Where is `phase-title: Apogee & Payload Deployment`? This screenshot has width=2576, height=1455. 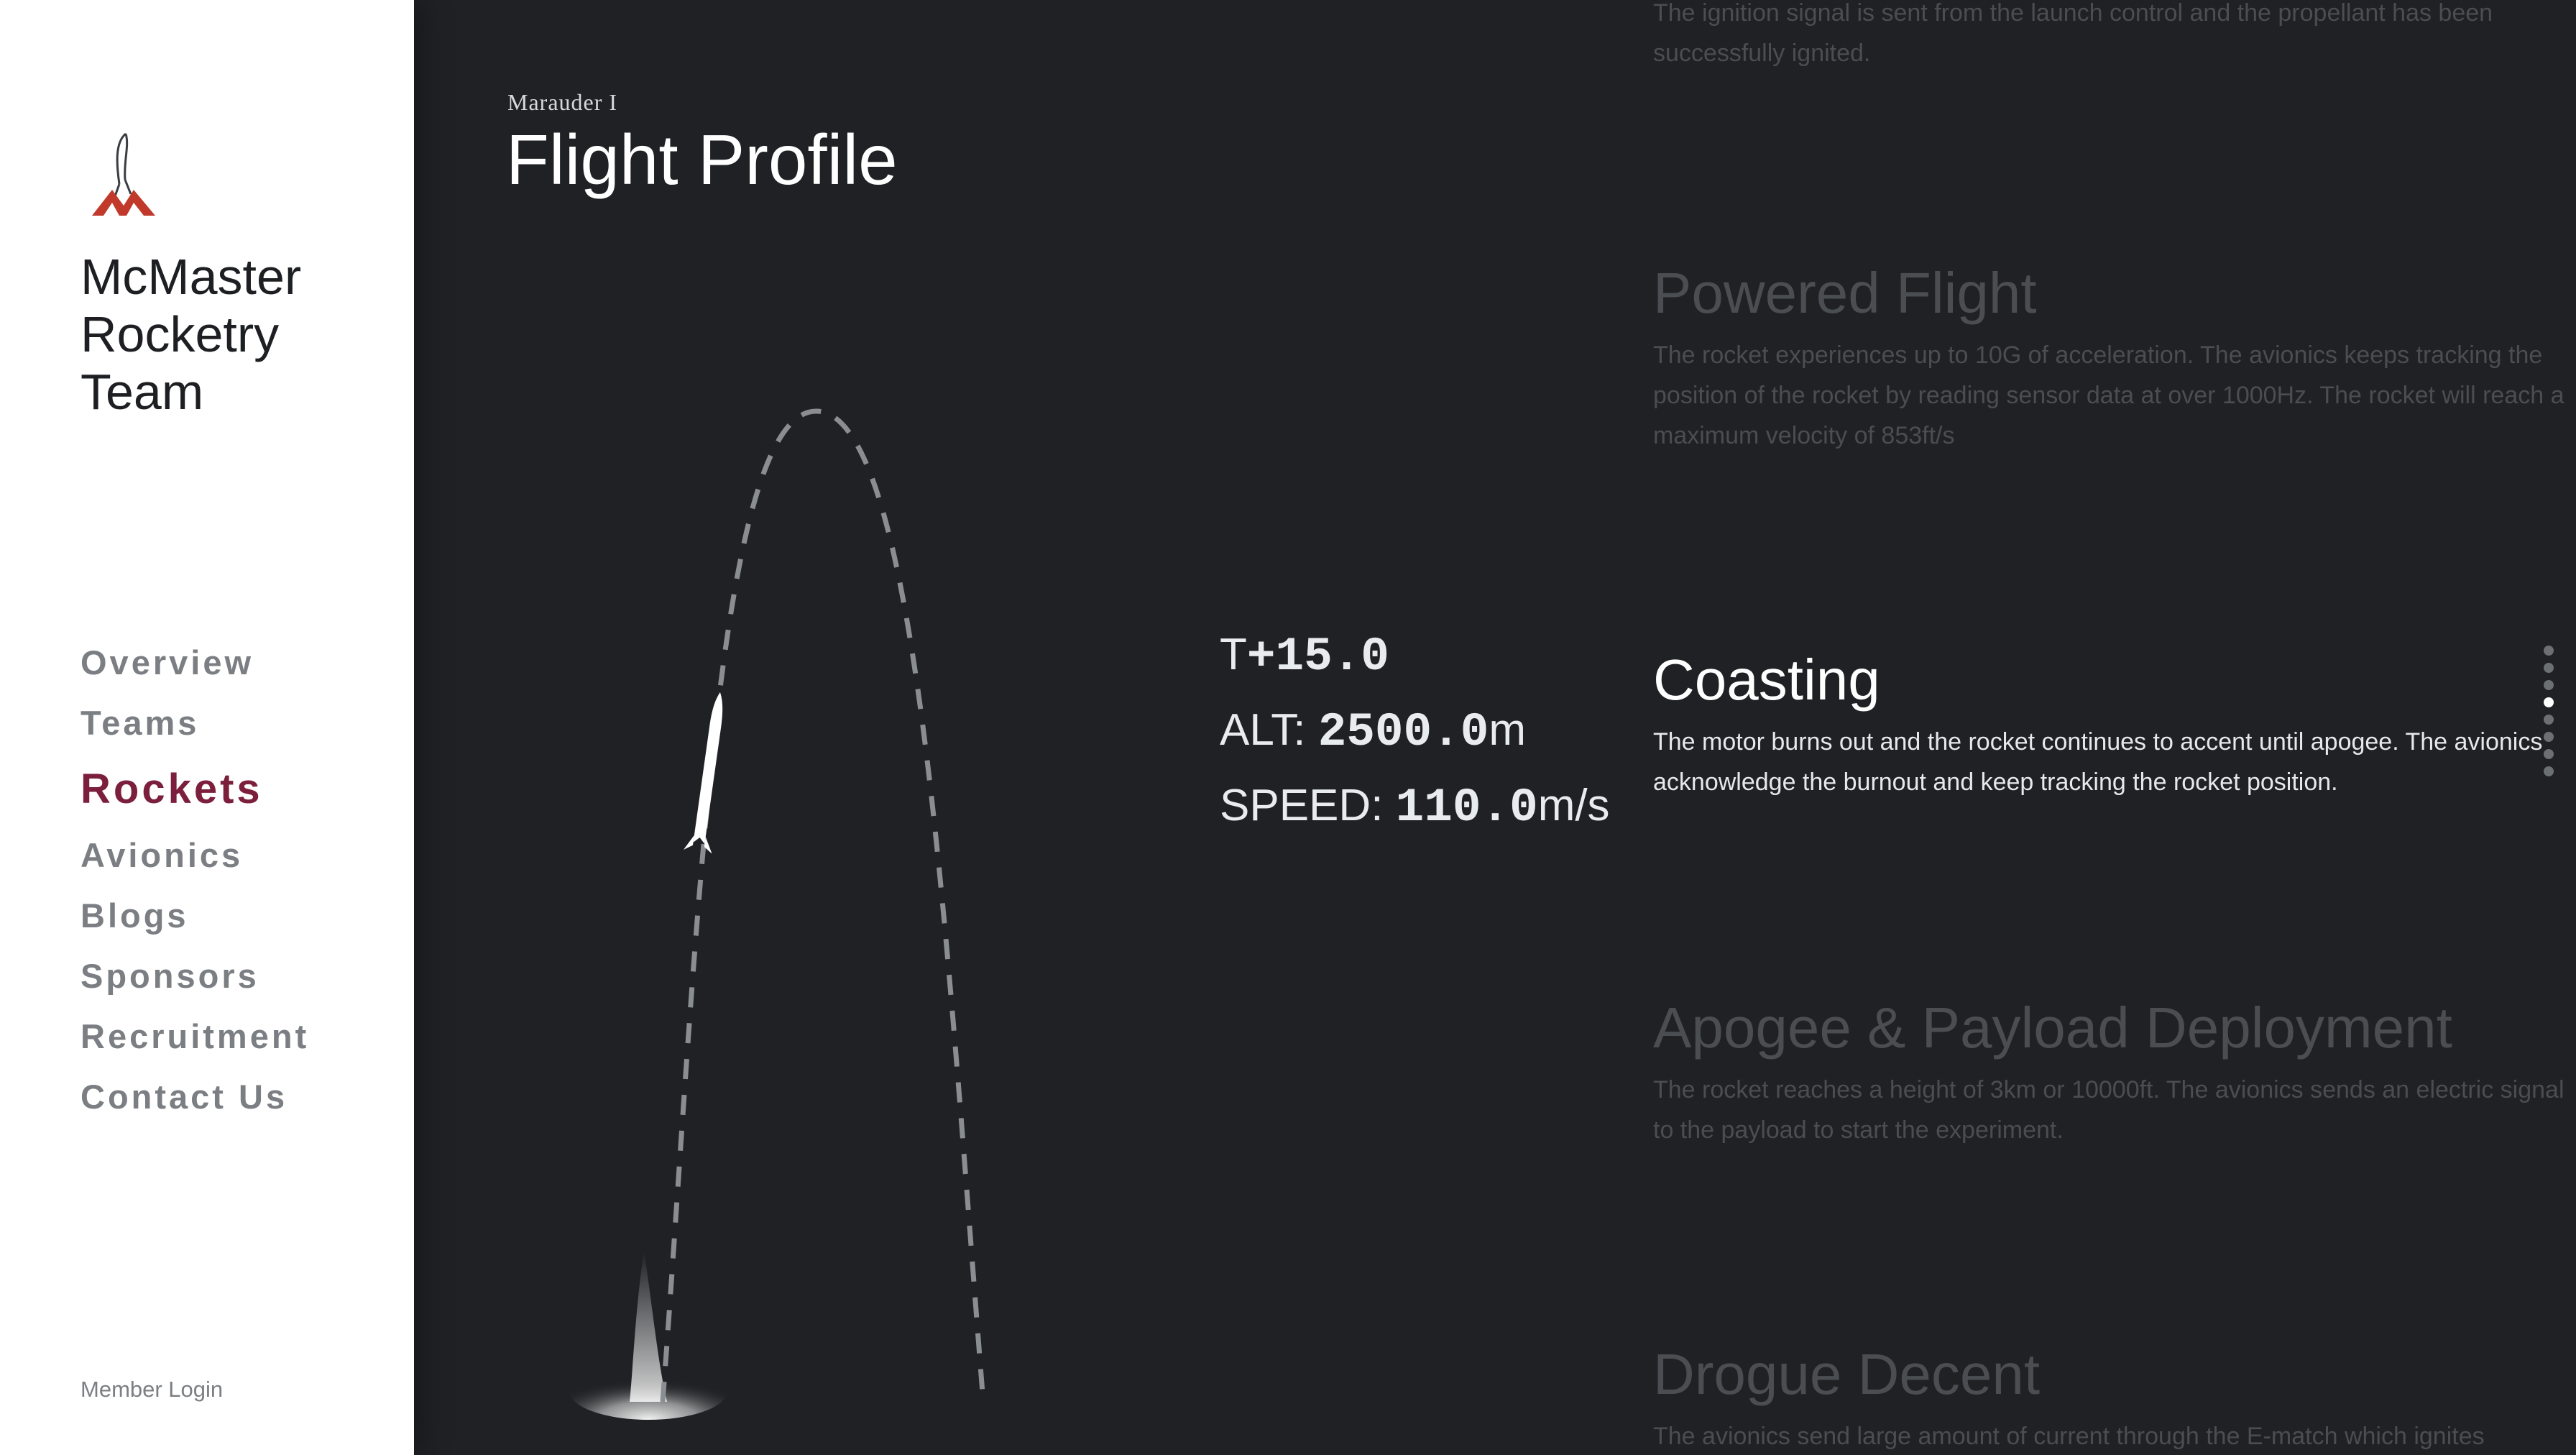
phase-title: Apogee & Payload Deployment is located at coordinates (2052, 1028).